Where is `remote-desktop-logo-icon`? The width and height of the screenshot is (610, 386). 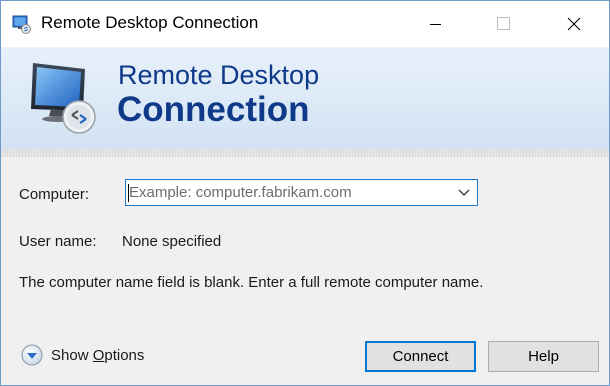 remote-desktop-logo-icon is located at coordinates (63, 98).